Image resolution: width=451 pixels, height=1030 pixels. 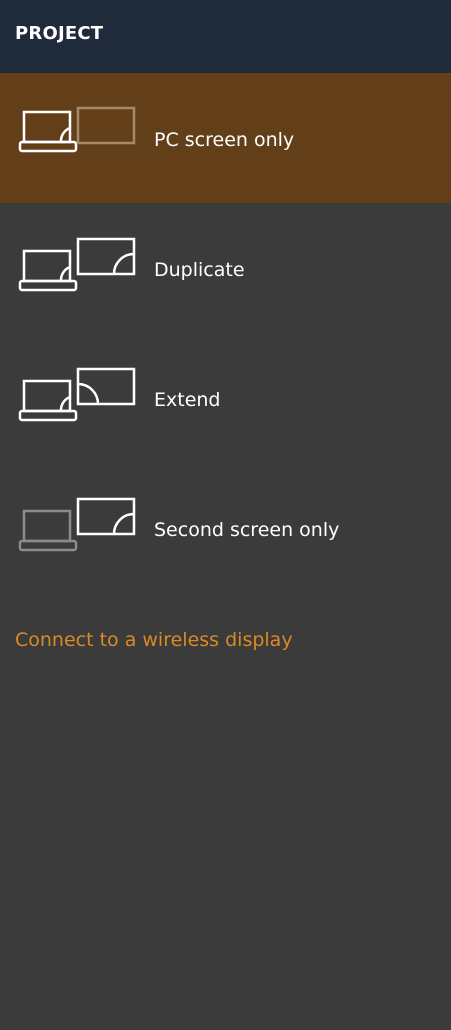 What do you see at coordinates (77, 394) in the screenshot?
I see `extend-icon` at bounding box center [77, 394].